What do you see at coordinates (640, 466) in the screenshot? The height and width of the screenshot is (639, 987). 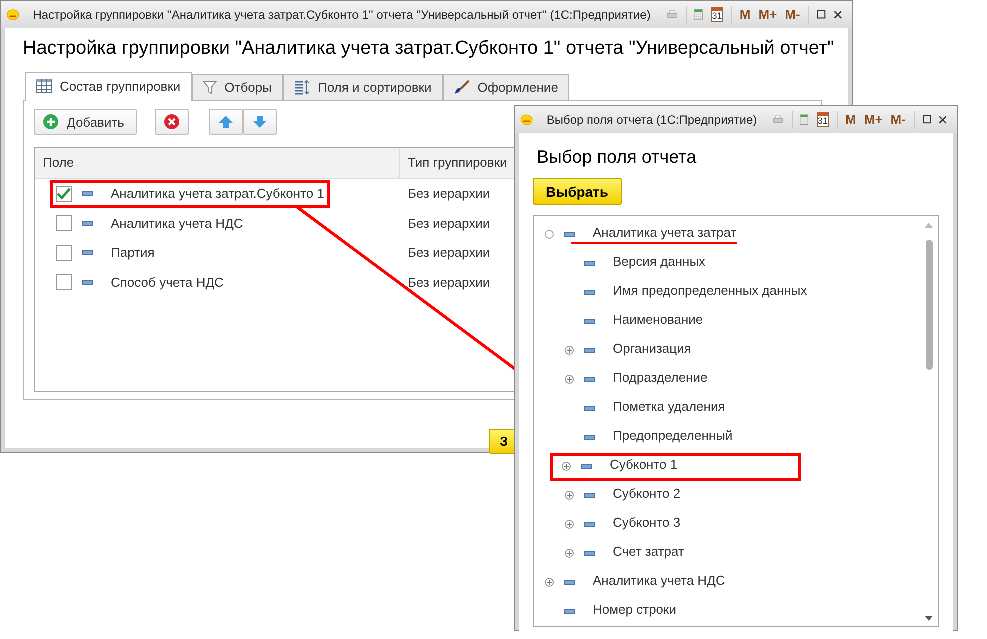 I see `tree-item: Субконто 1` at bounding box center [640, 466].